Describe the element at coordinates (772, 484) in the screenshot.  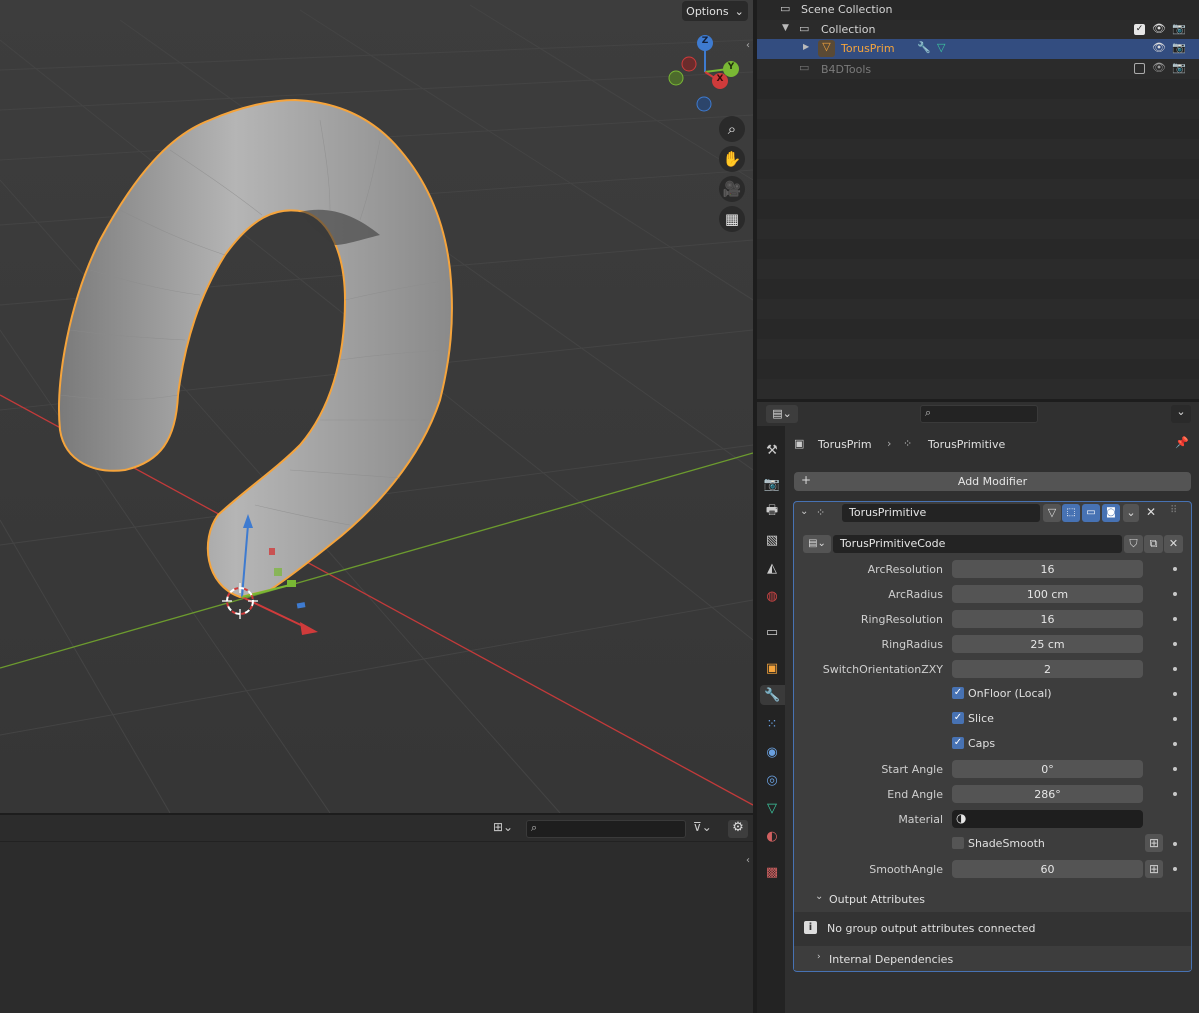
I see `render-tab-icon: 📷` at that location.